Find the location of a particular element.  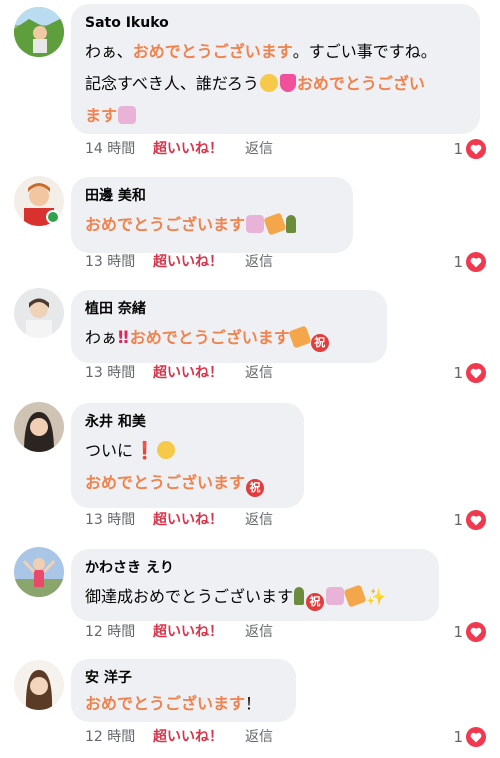

comment-author: 田邊 美和 is located at coordinates (212, 196).